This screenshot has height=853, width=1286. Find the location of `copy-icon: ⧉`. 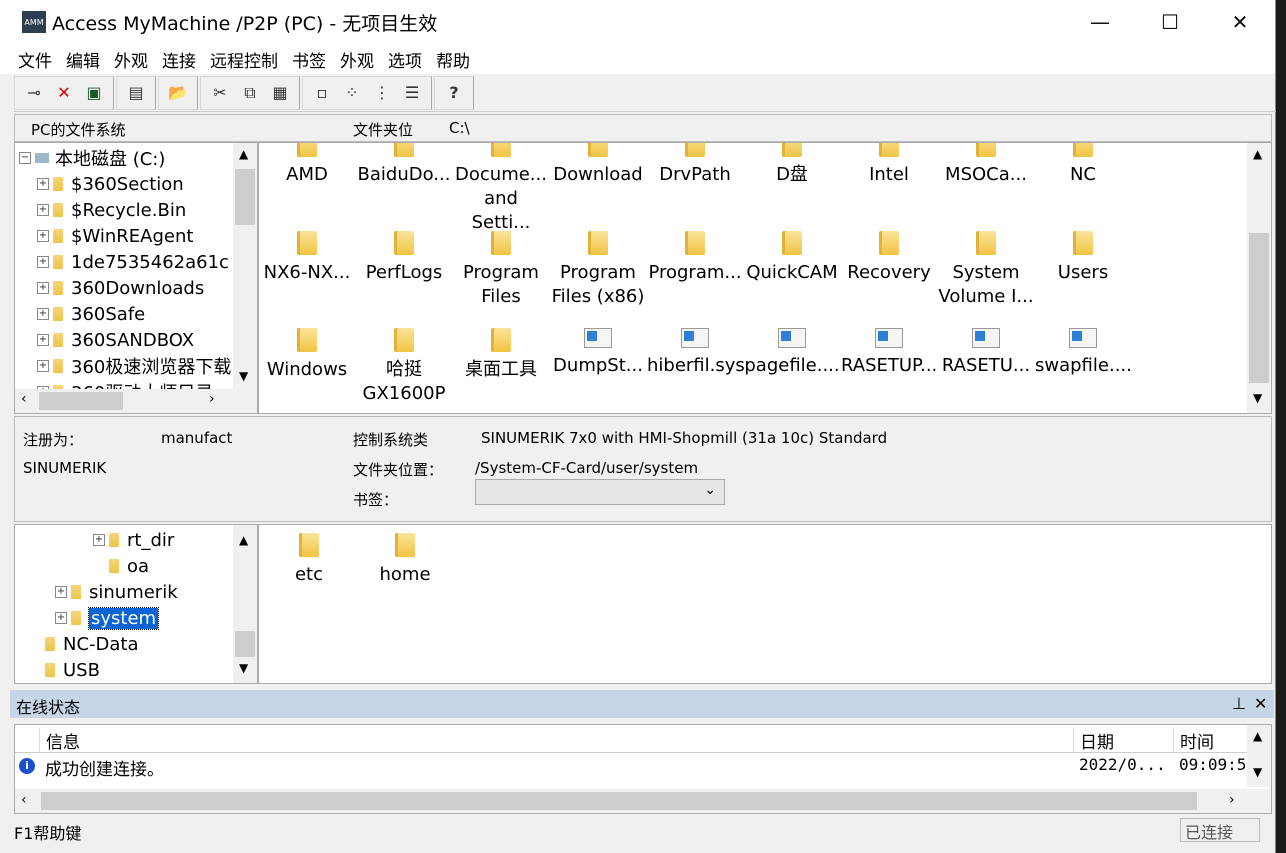

copy-icon: ⧉ is located at coordinates (250, 93).